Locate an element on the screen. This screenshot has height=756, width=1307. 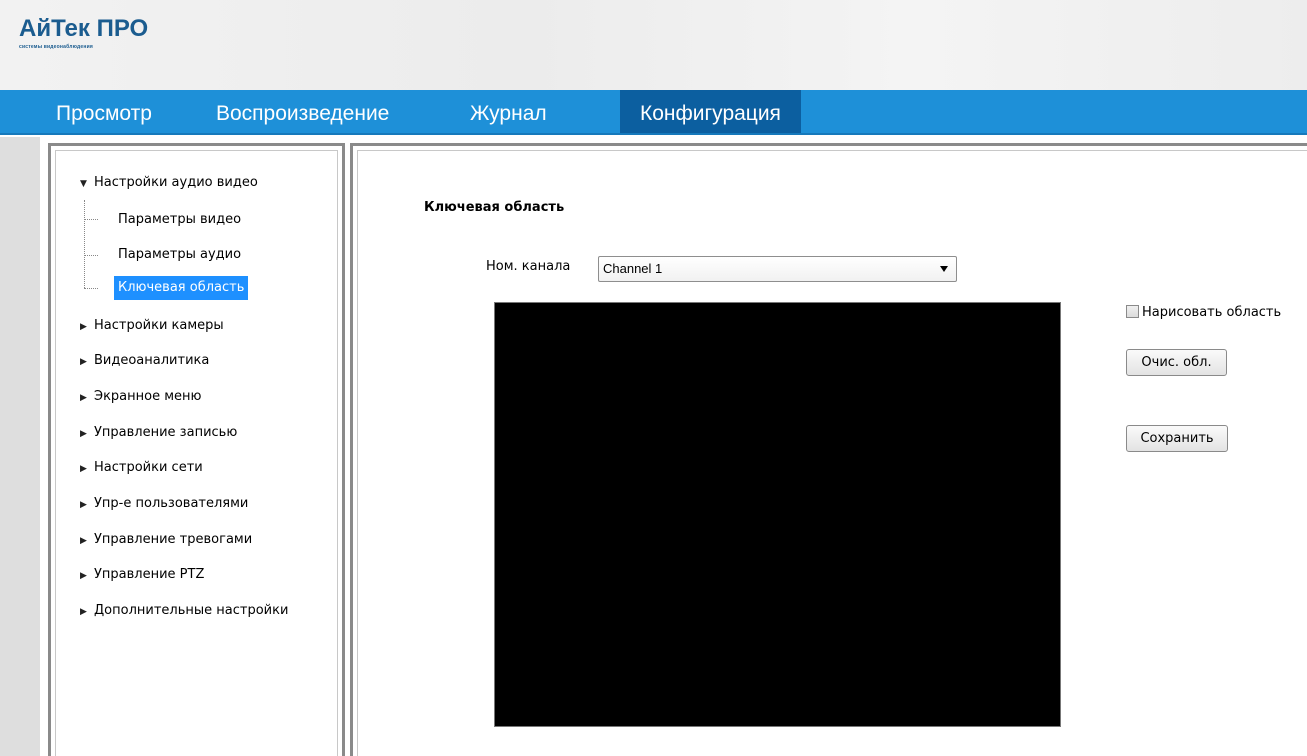
tree-group-label: Настройки камеры is located at coordinates (159, 325).